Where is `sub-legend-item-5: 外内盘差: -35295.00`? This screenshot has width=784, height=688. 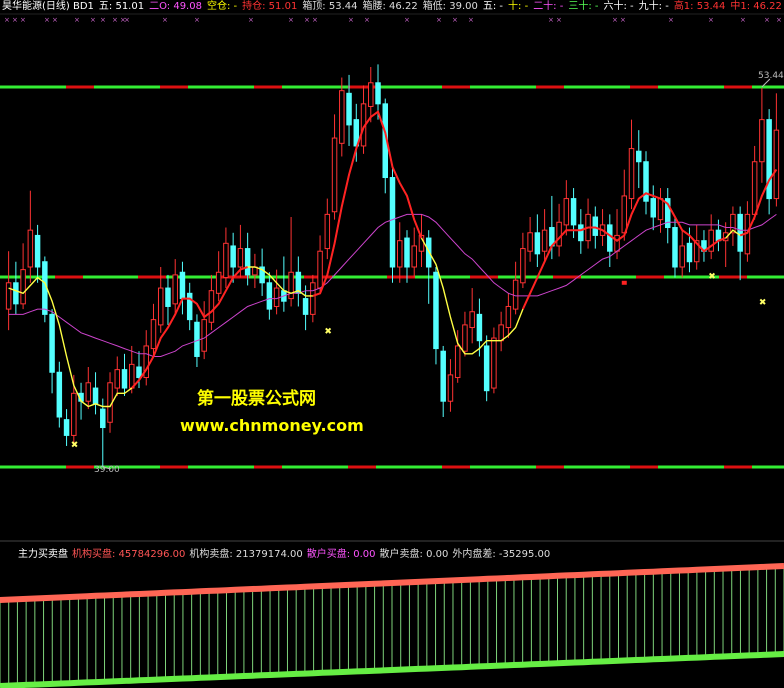
sub-legend-item-5: 外内盘差: -35295.00 is located at coordinates (501, 554).